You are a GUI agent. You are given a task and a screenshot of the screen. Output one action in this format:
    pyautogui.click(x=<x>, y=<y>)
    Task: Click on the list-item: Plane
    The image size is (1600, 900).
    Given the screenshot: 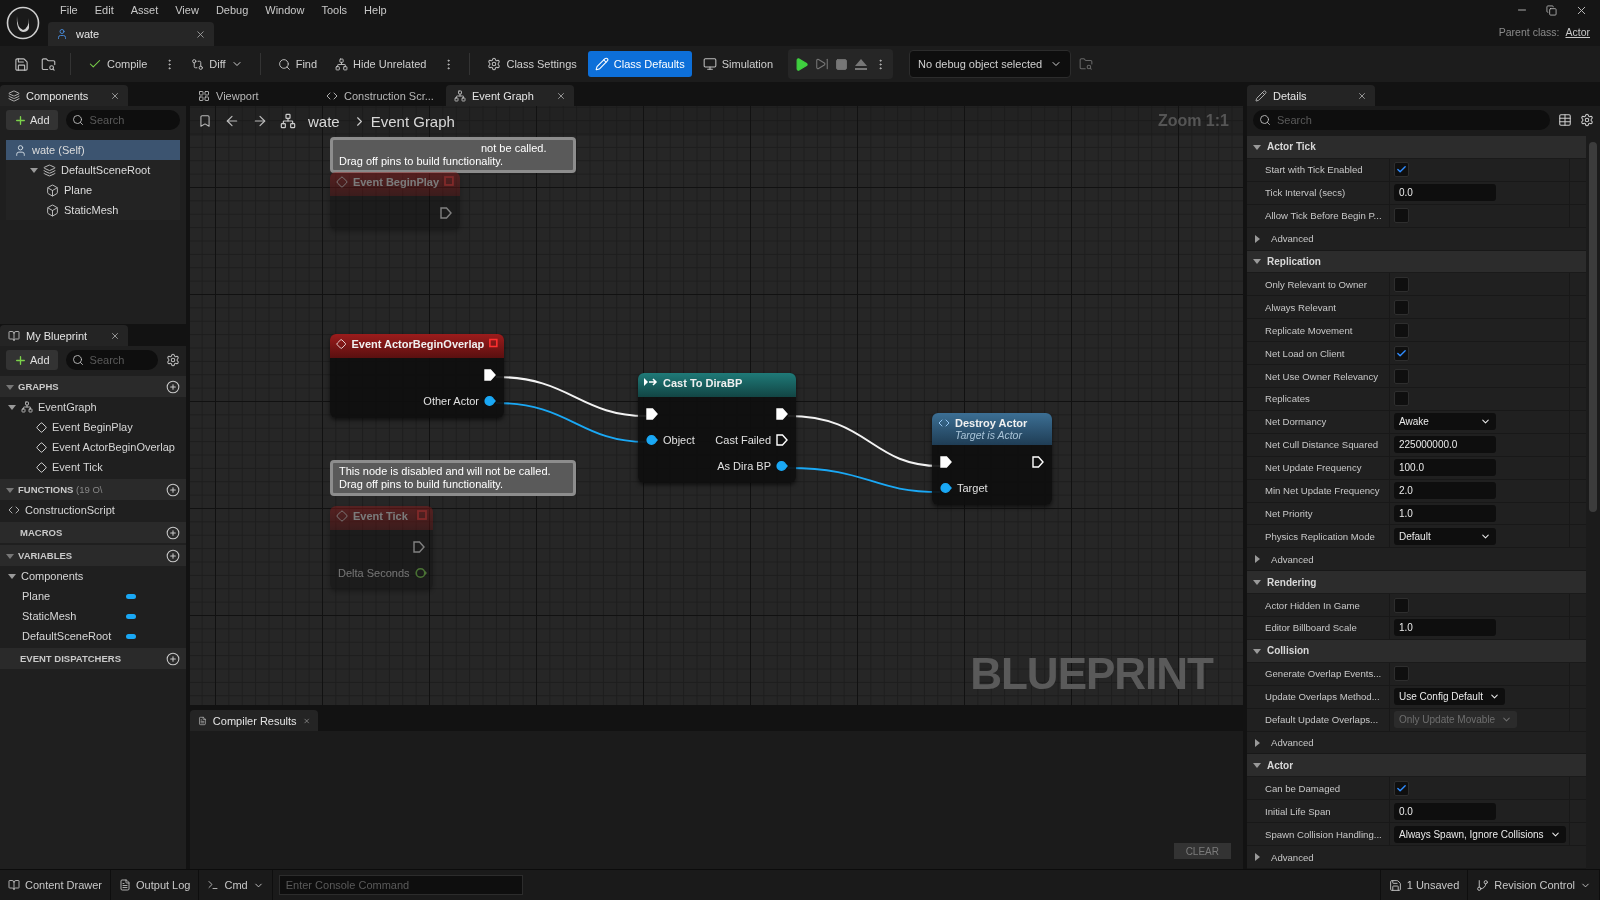 What is the action you would take?
    pyautogui.click(x=93, y=596)
    